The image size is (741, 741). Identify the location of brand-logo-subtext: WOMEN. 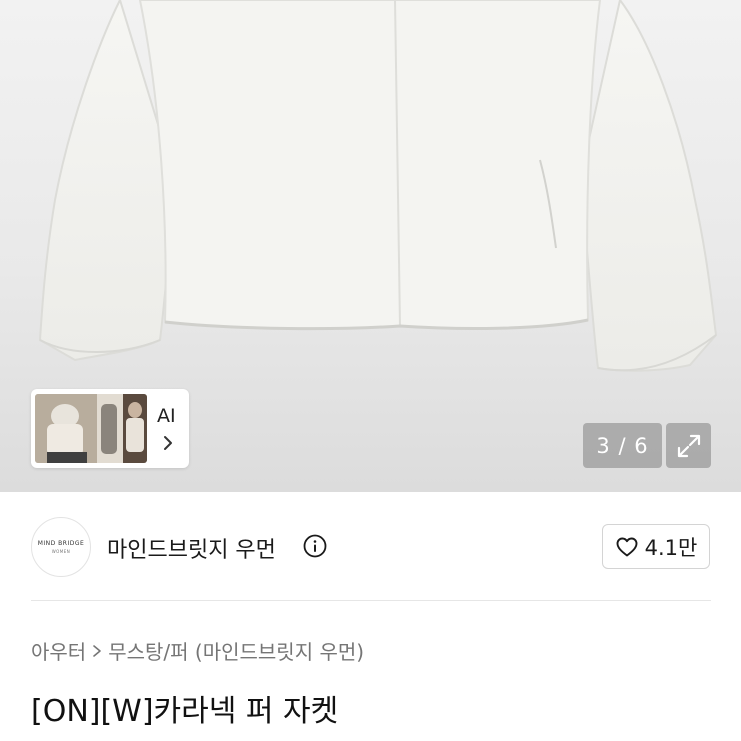
(61, 551).